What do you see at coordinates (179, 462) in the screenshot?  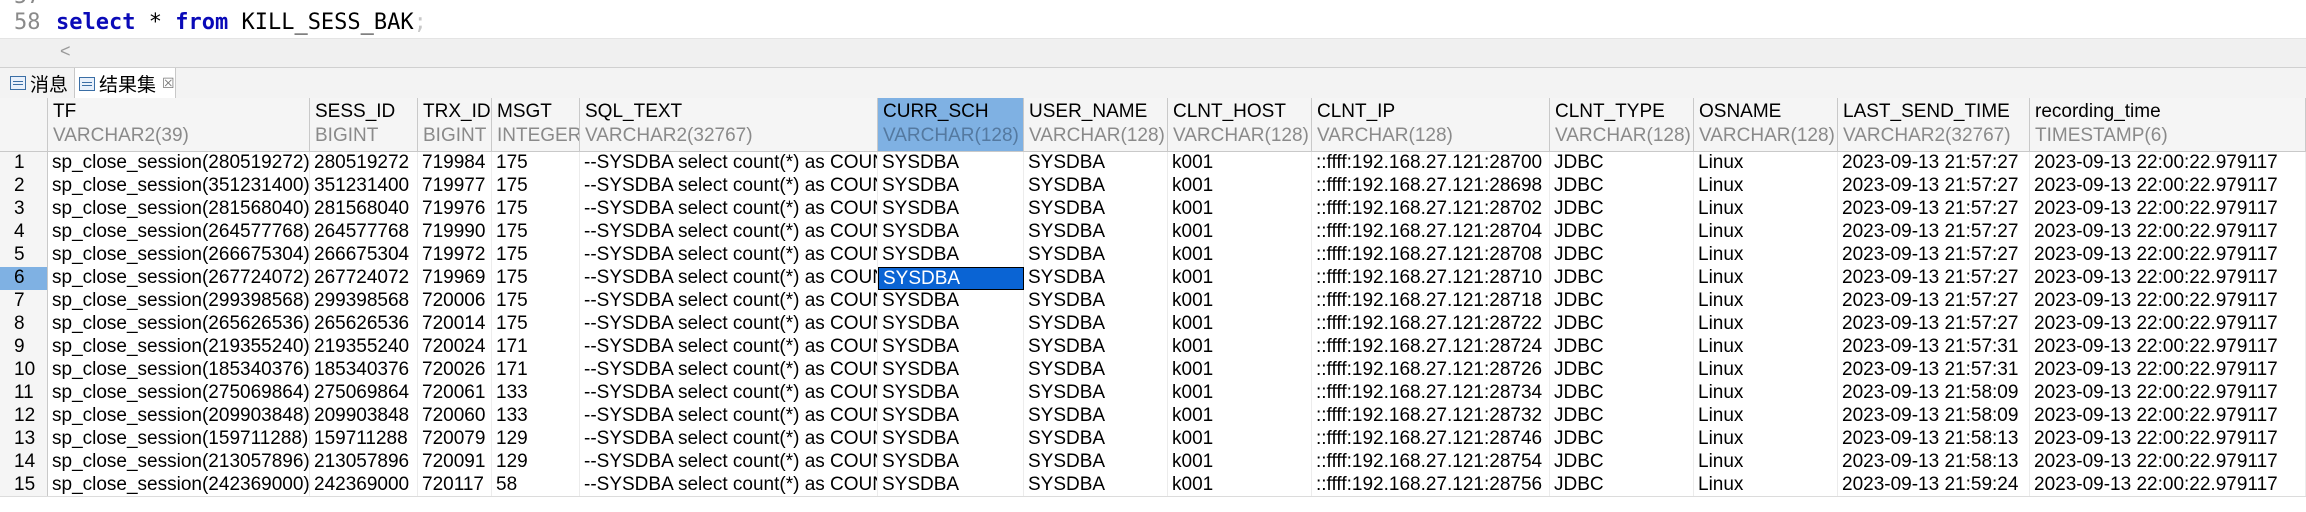 I see `table-cell: sp_close_session(213057896);` at bounding box center [179, 462].